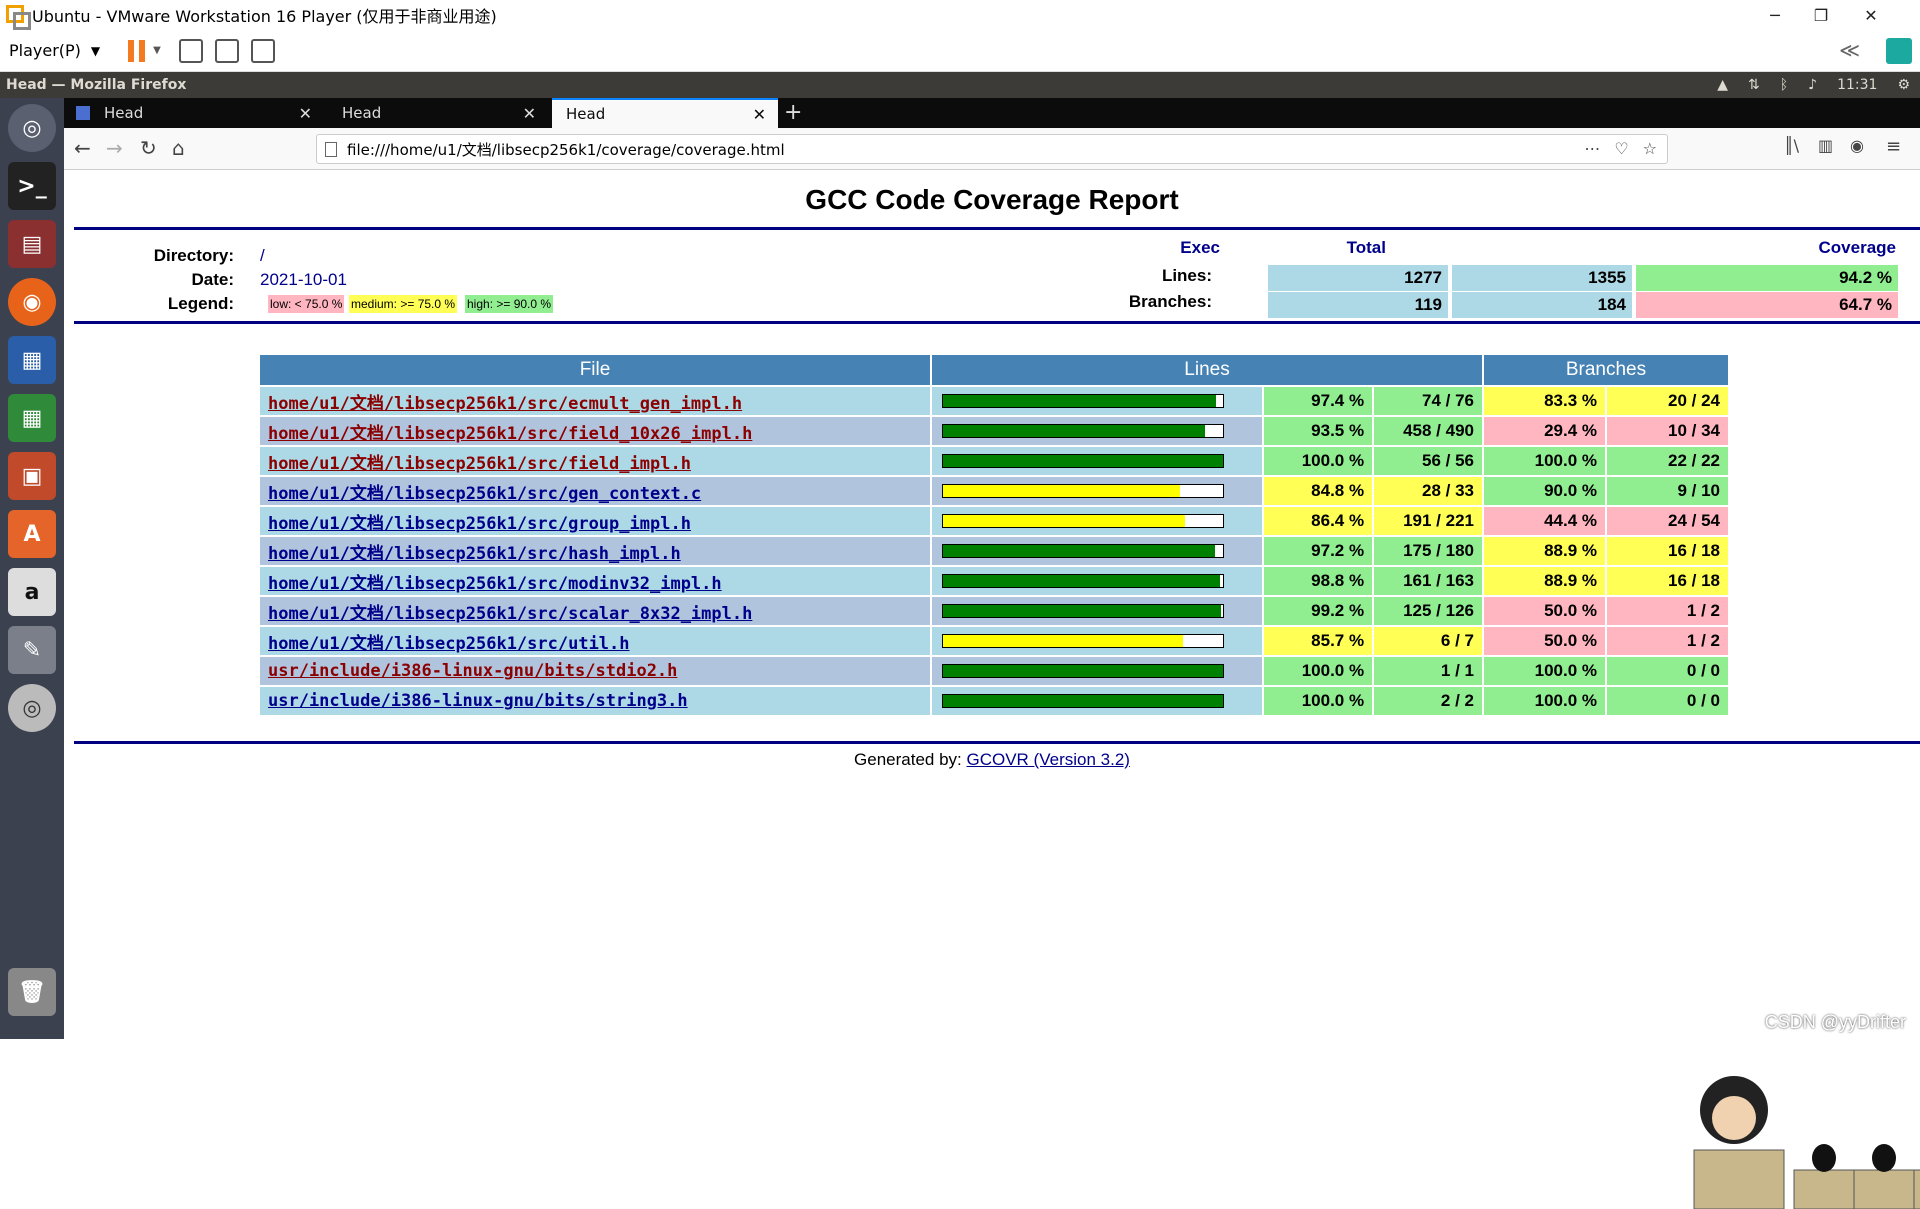 Image resolution: width=1920 pixels, height=1209 pixels. I want to click on new-tab-icon: +, so click(793, 112).